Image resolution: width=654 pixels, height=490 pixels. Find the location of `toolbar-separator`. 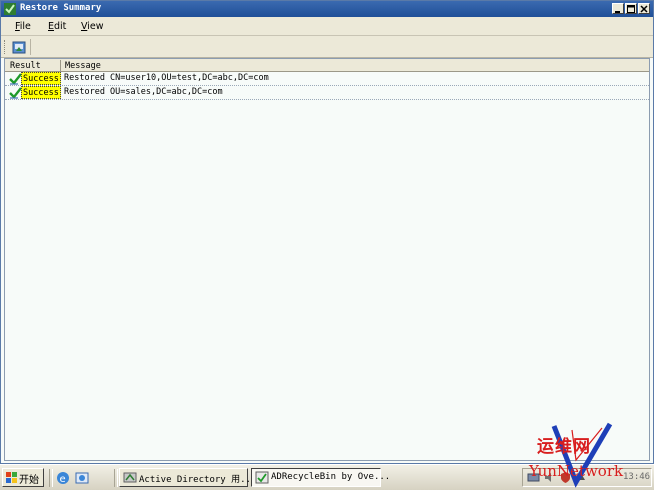

toolbar-separator is located at coordinates (30, 47).